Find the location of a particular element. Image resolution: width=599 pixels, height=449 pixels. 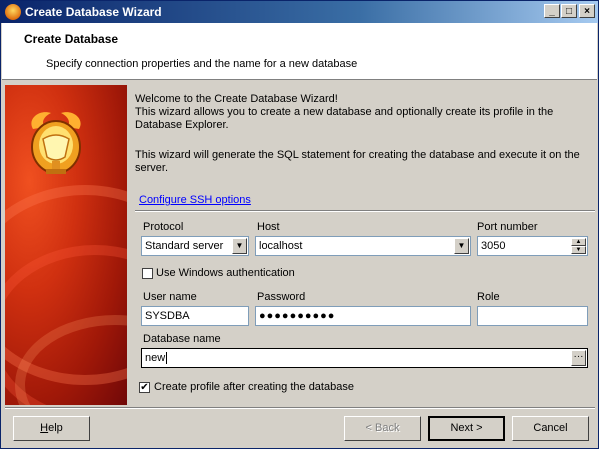

role-label: Role is located at coordinates (488, 297).